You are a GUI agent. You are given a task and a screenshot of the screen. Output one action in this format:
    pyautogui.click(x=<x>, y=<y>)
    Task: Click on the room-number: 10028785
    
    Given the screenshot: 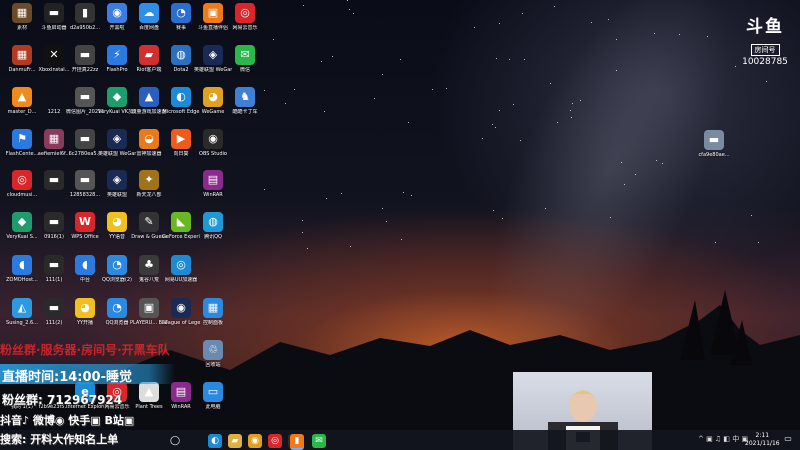 What is the action you would take?
    pyautogui.click(x=765, y=62)
    